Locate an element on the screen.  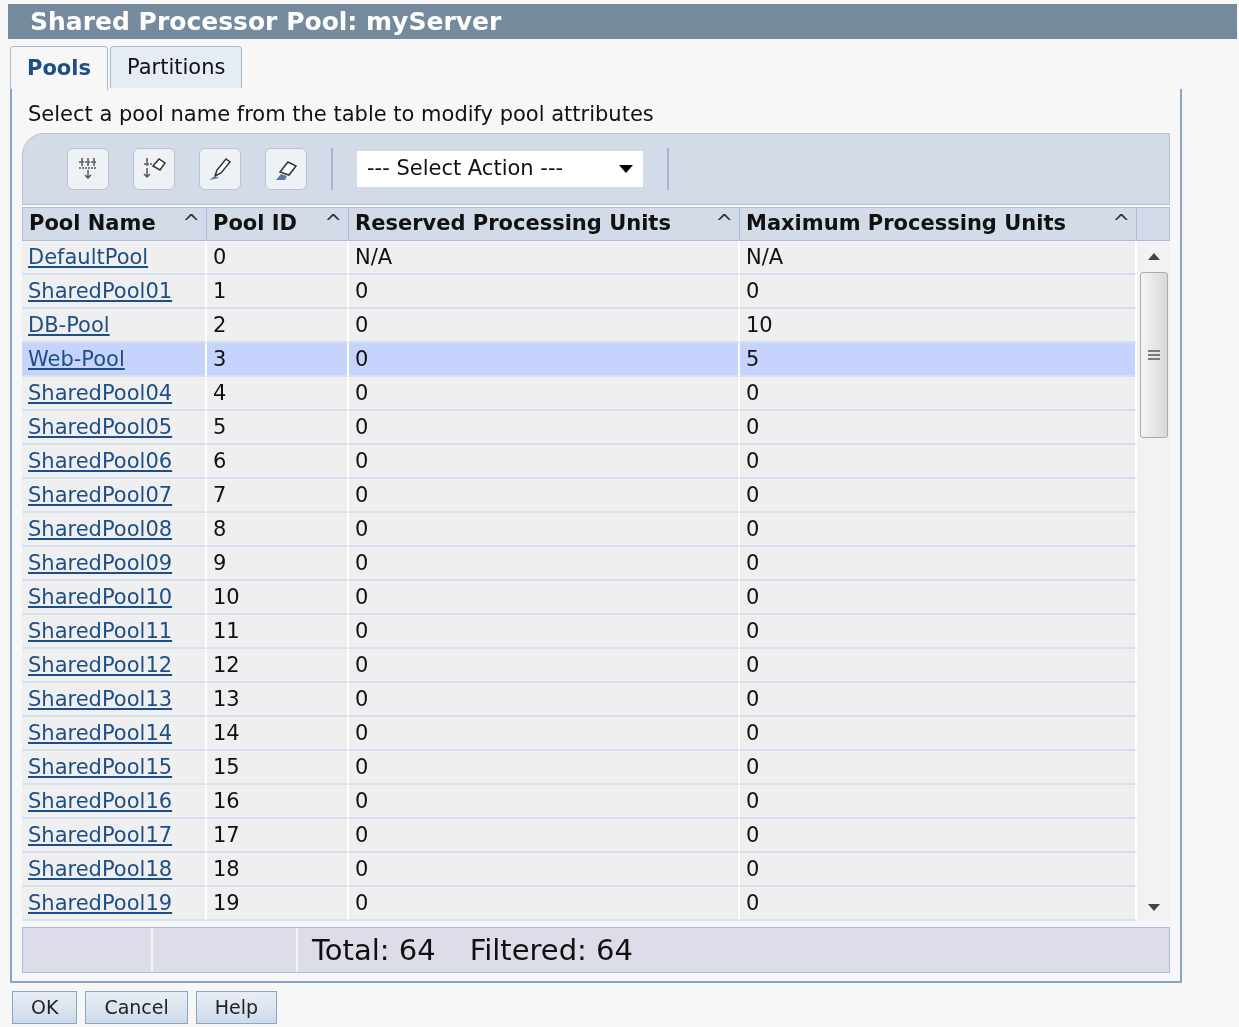
table-cell: 1 is located at coordinates (278, 291).